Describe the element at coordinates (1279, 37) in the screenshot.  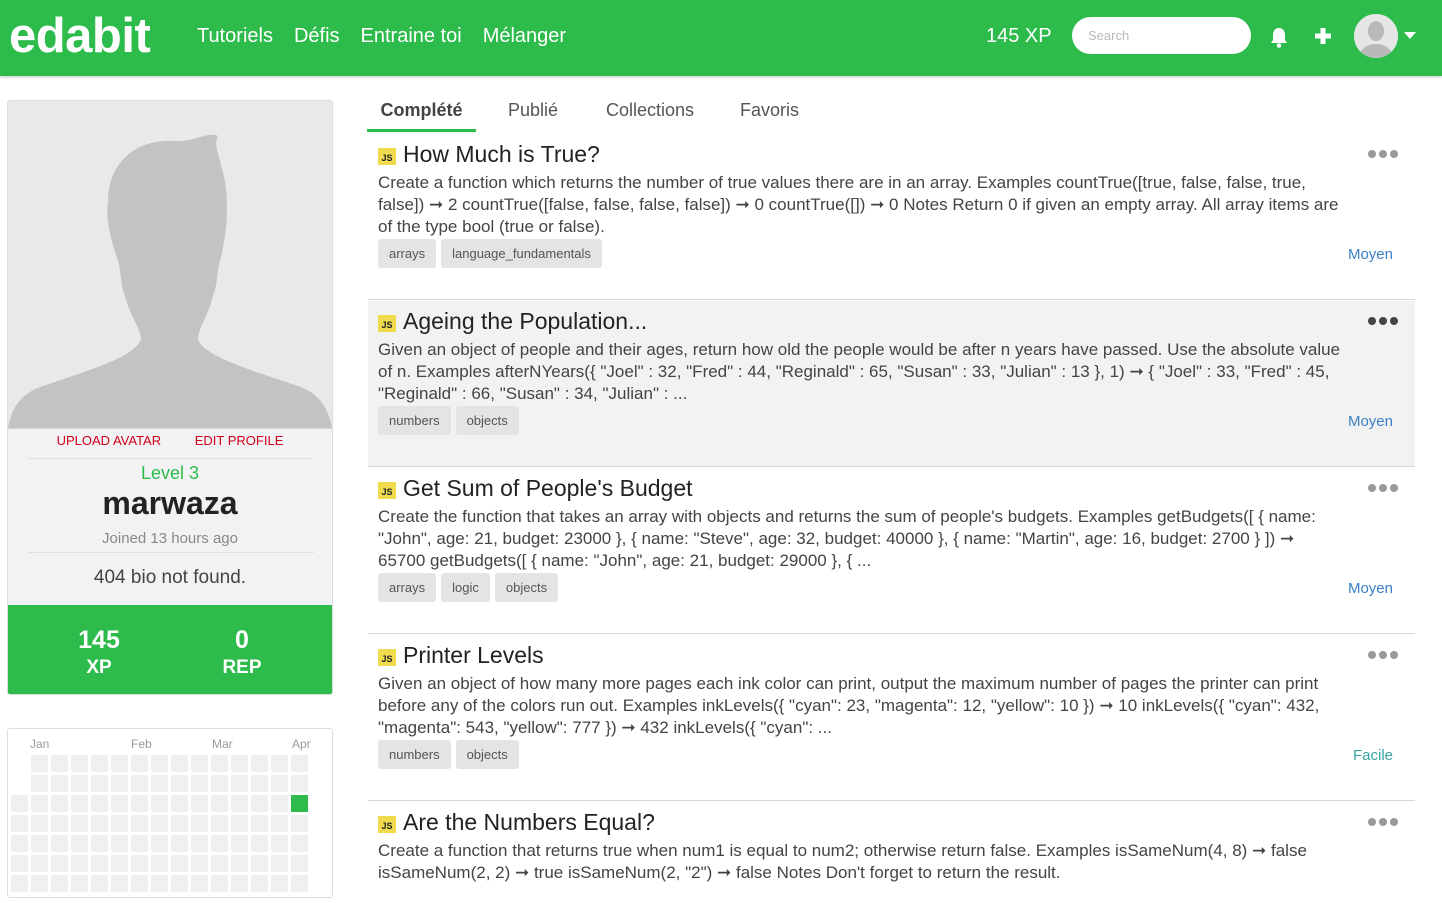
I see `bell-icon` at that location.